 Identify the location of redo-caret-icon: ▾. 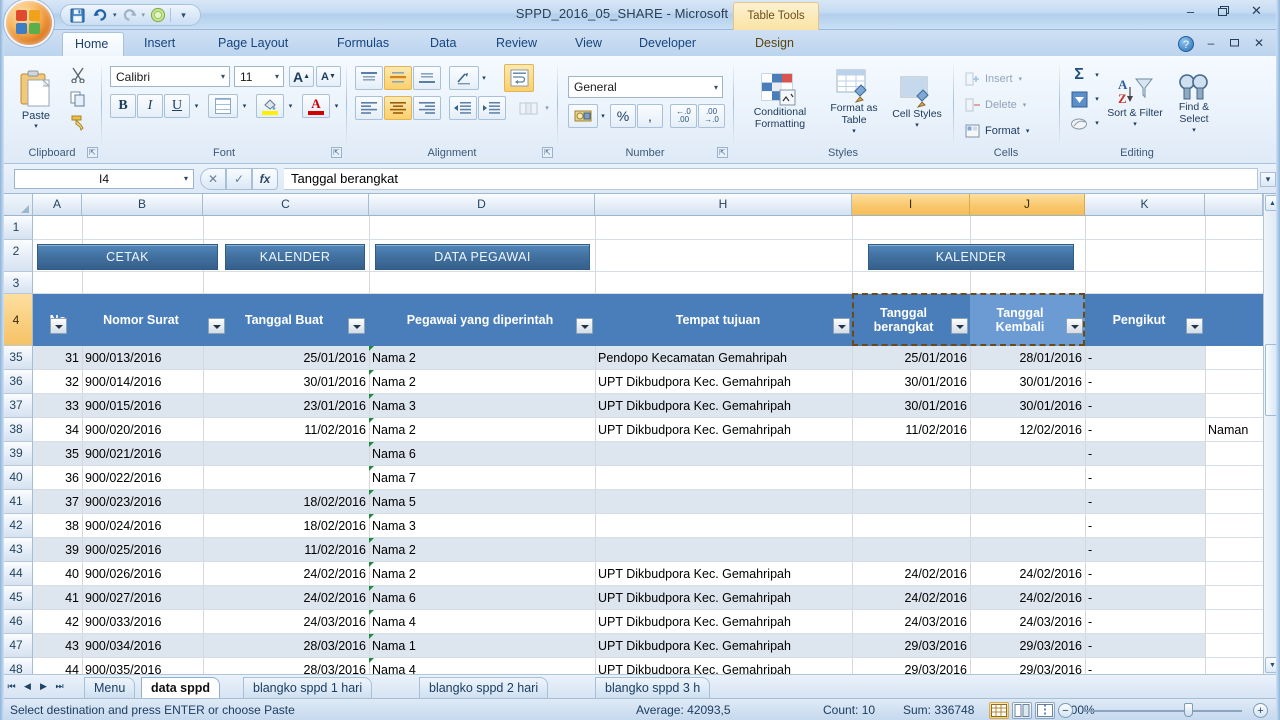
(144, 15).